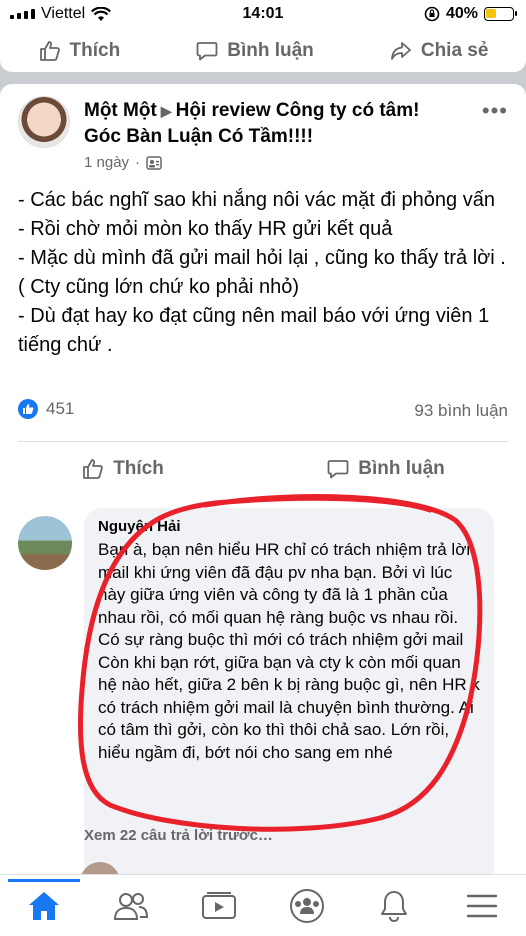  Describe the element at coordinates (106, 162) in the screenshot. I see `post-time: 1 ngày` at that location.